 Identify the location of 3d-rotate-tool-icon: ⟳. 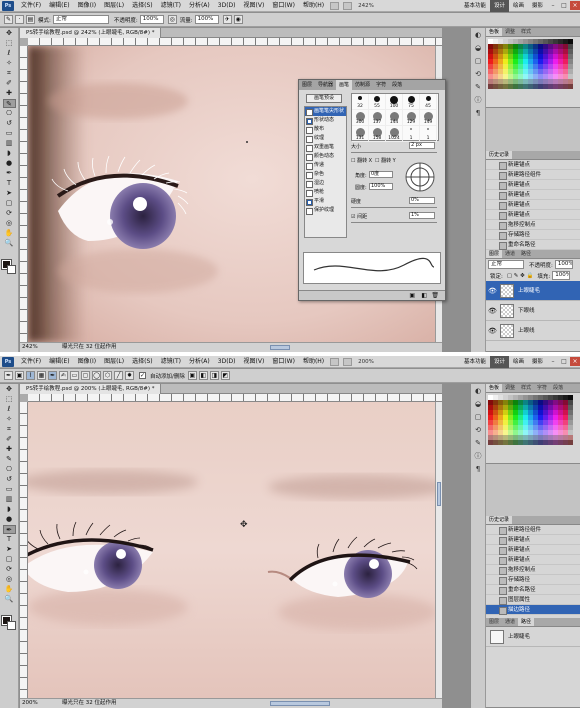
(9, 569).